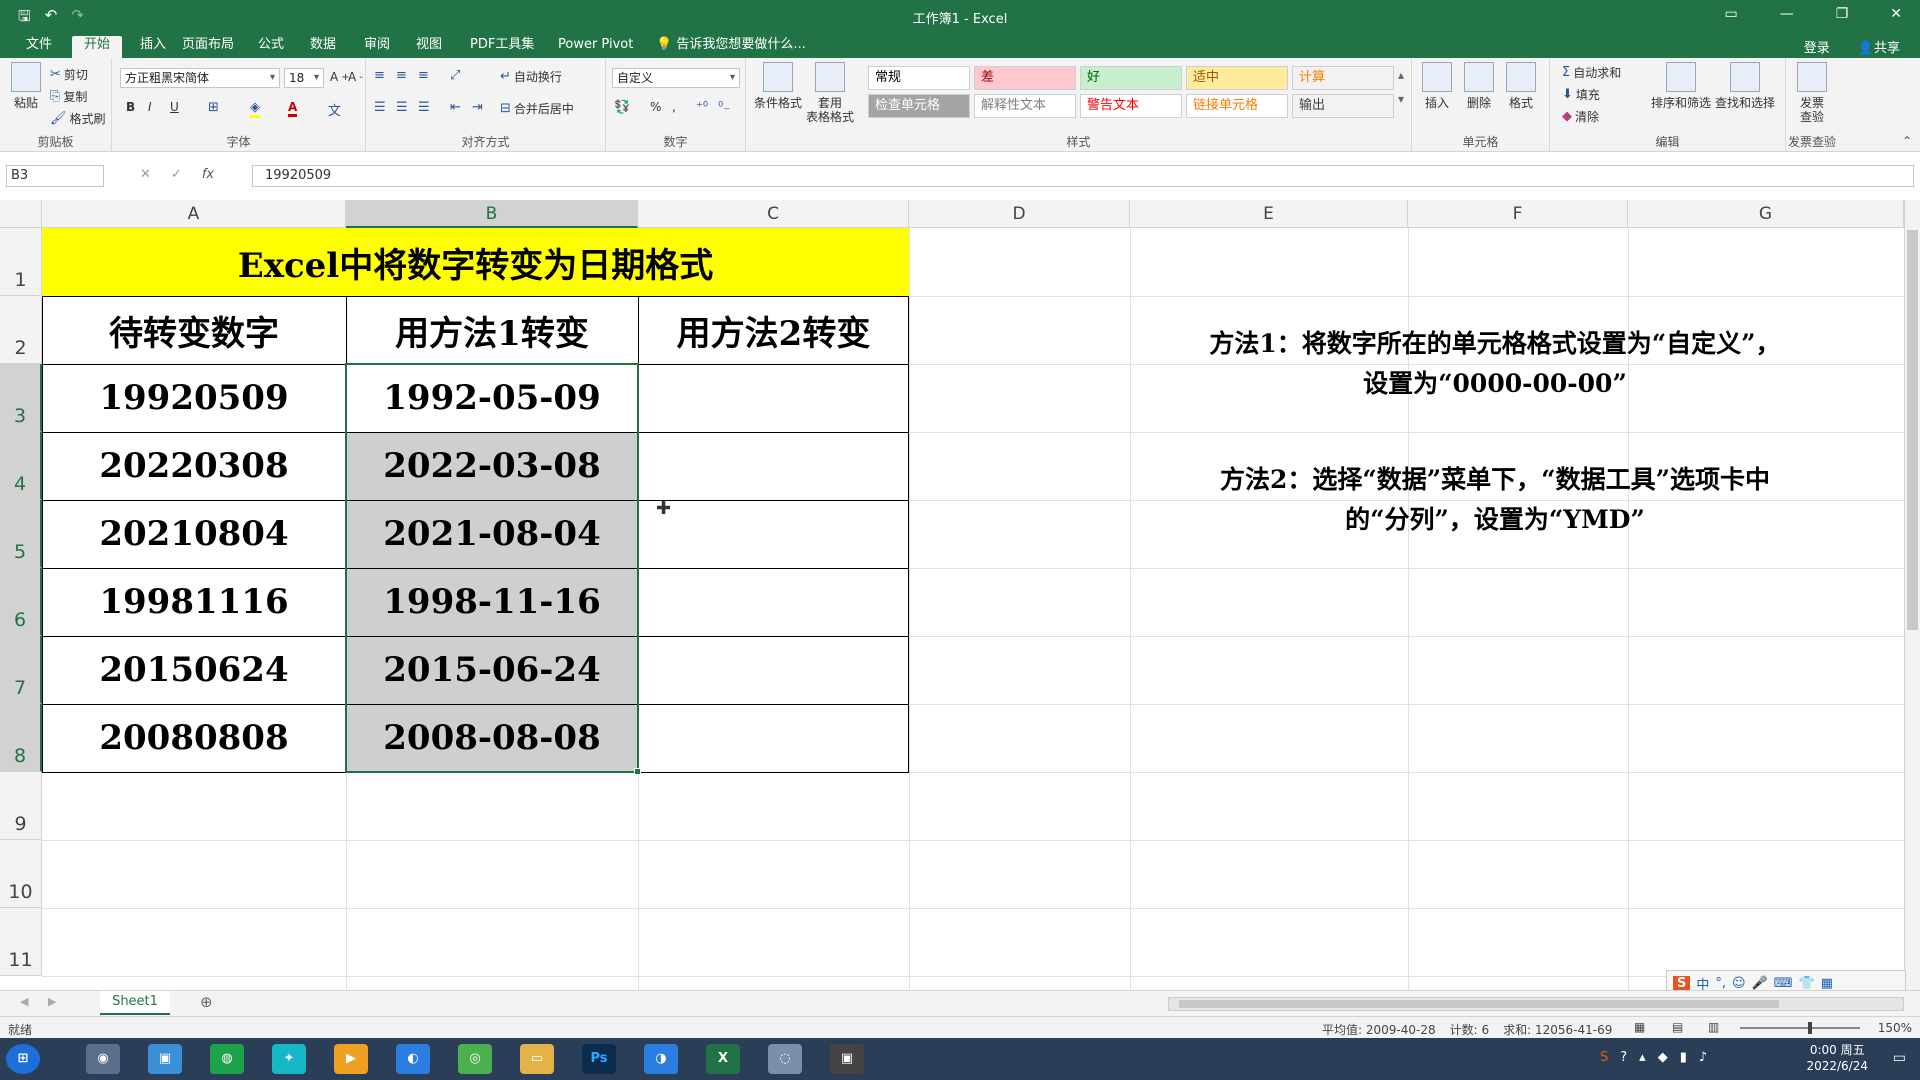 The height and width of the screenshot is (1080, 1920). I want to click on tab-home: 开始, so click(97, 47).